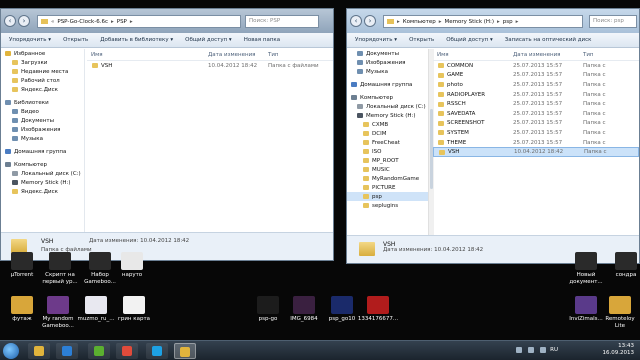 The image size is (640, 360). I want to click on table-row: SCREENSHOT 25.07.2013 15:57 Папка с, so click(536, 124).